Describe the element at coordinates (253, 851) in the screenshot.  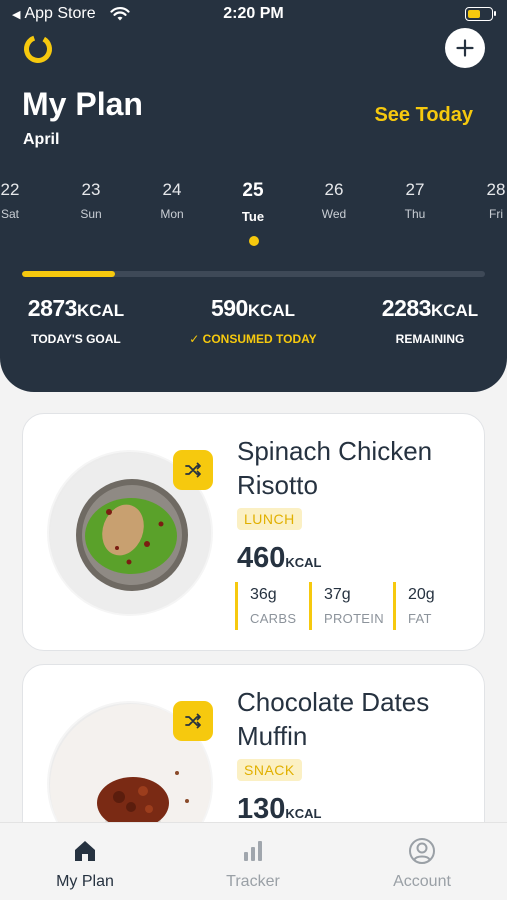
I see `bar-chart-icon` at that location.